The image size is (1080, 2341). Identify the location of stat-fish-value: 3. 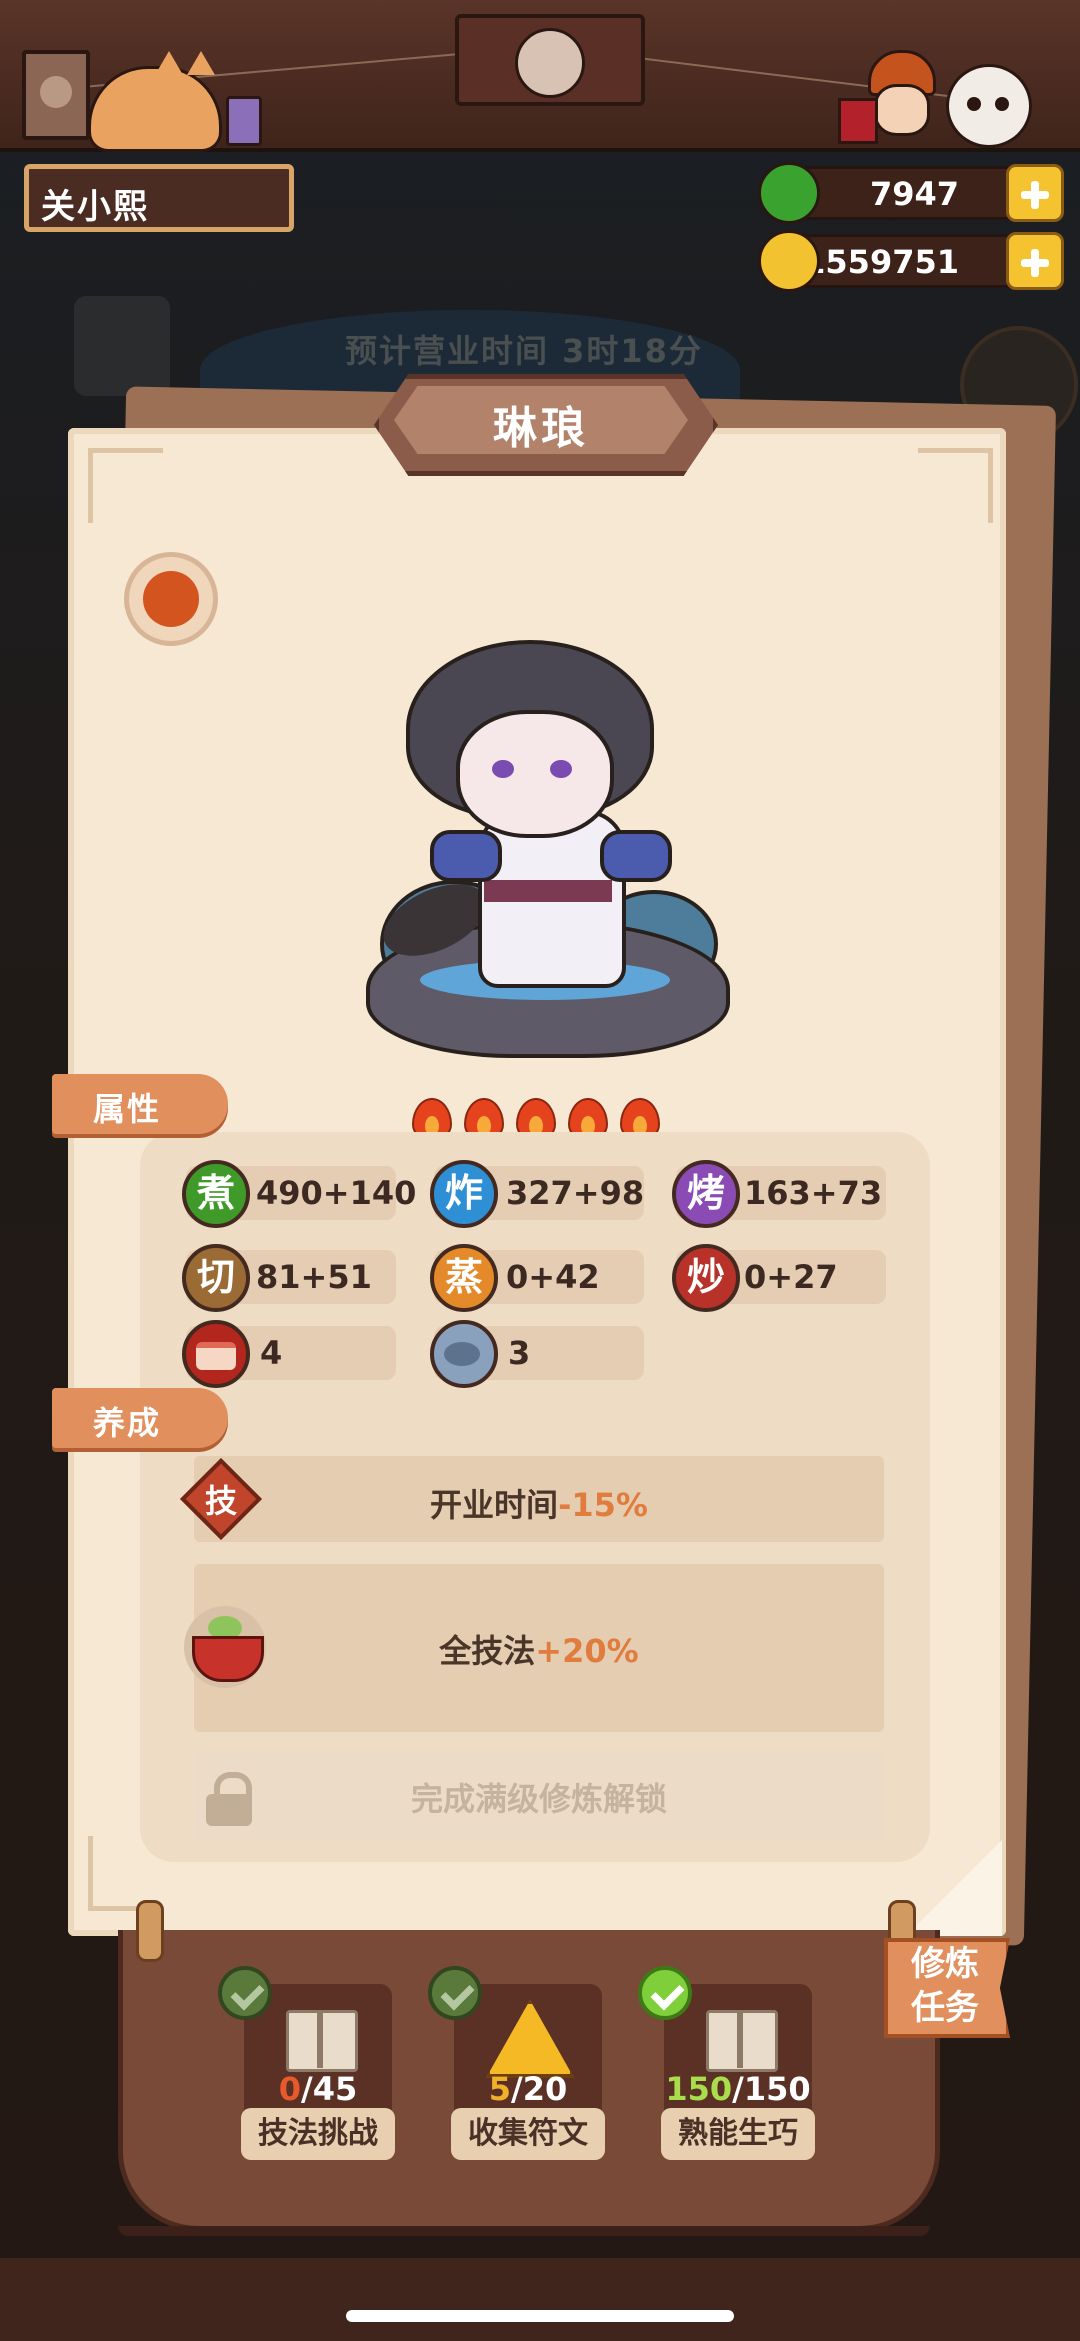
(519, 1353).